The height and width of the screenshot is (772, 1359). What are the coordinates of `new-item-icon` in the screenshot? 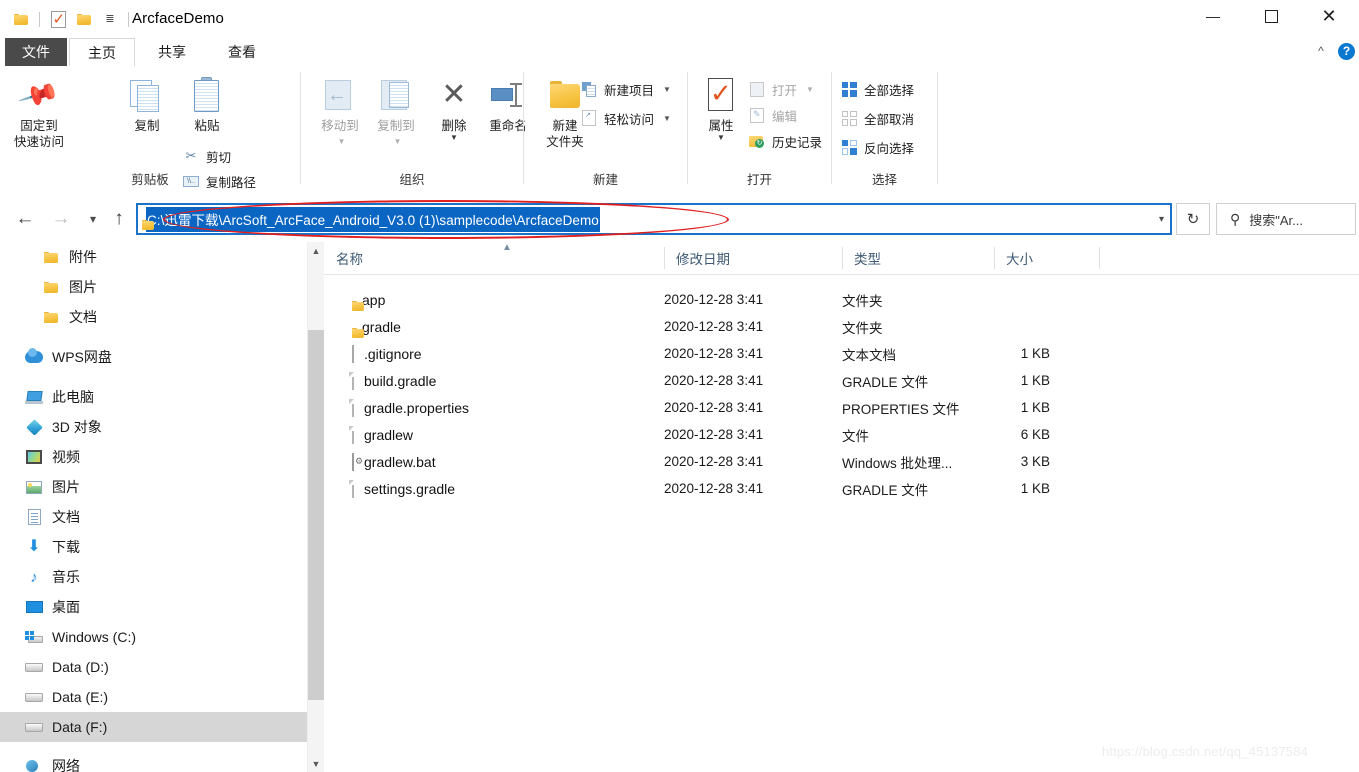 It's located at (589, 89).